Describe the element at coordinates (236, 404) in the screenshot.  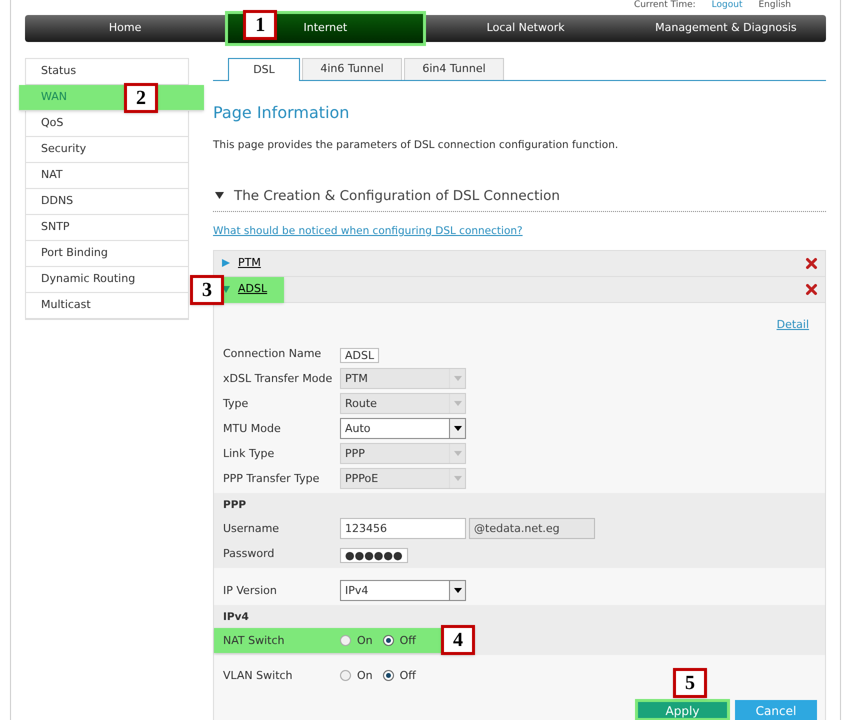
I see `field-label: Type` at that location.